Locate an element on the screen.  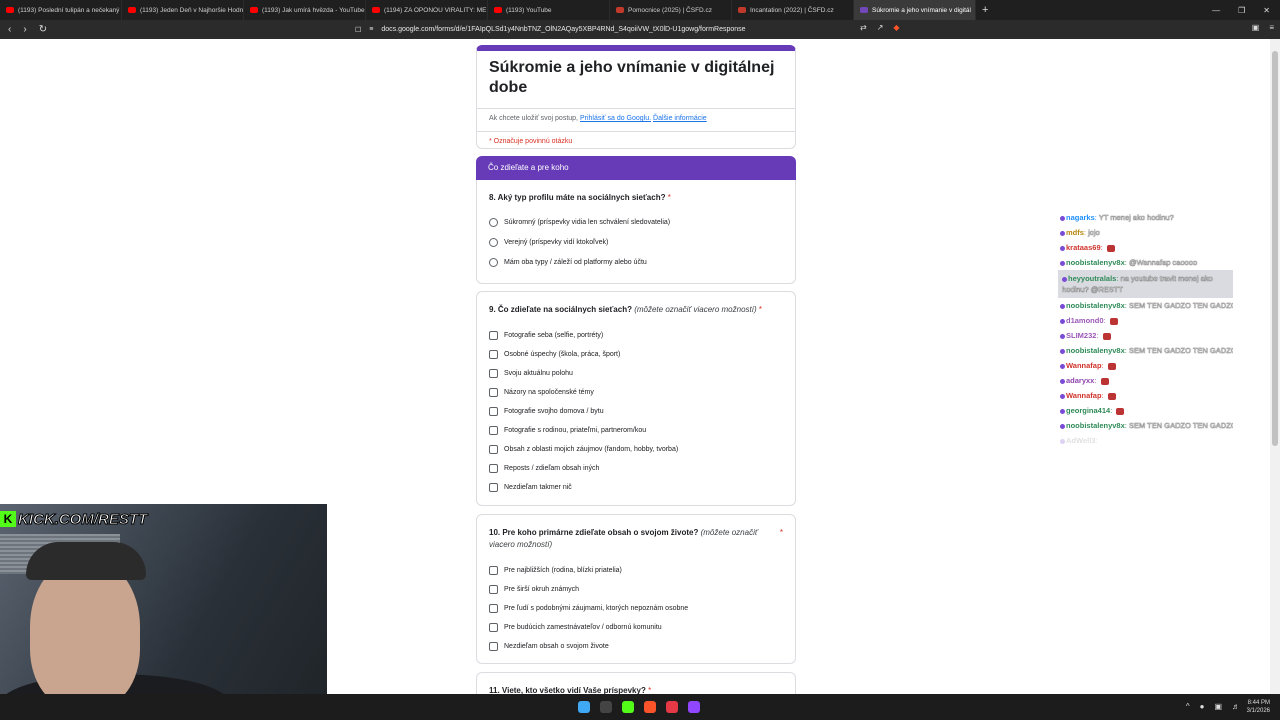
chat-message: krataas69: is located at coordinates (1145, 247).